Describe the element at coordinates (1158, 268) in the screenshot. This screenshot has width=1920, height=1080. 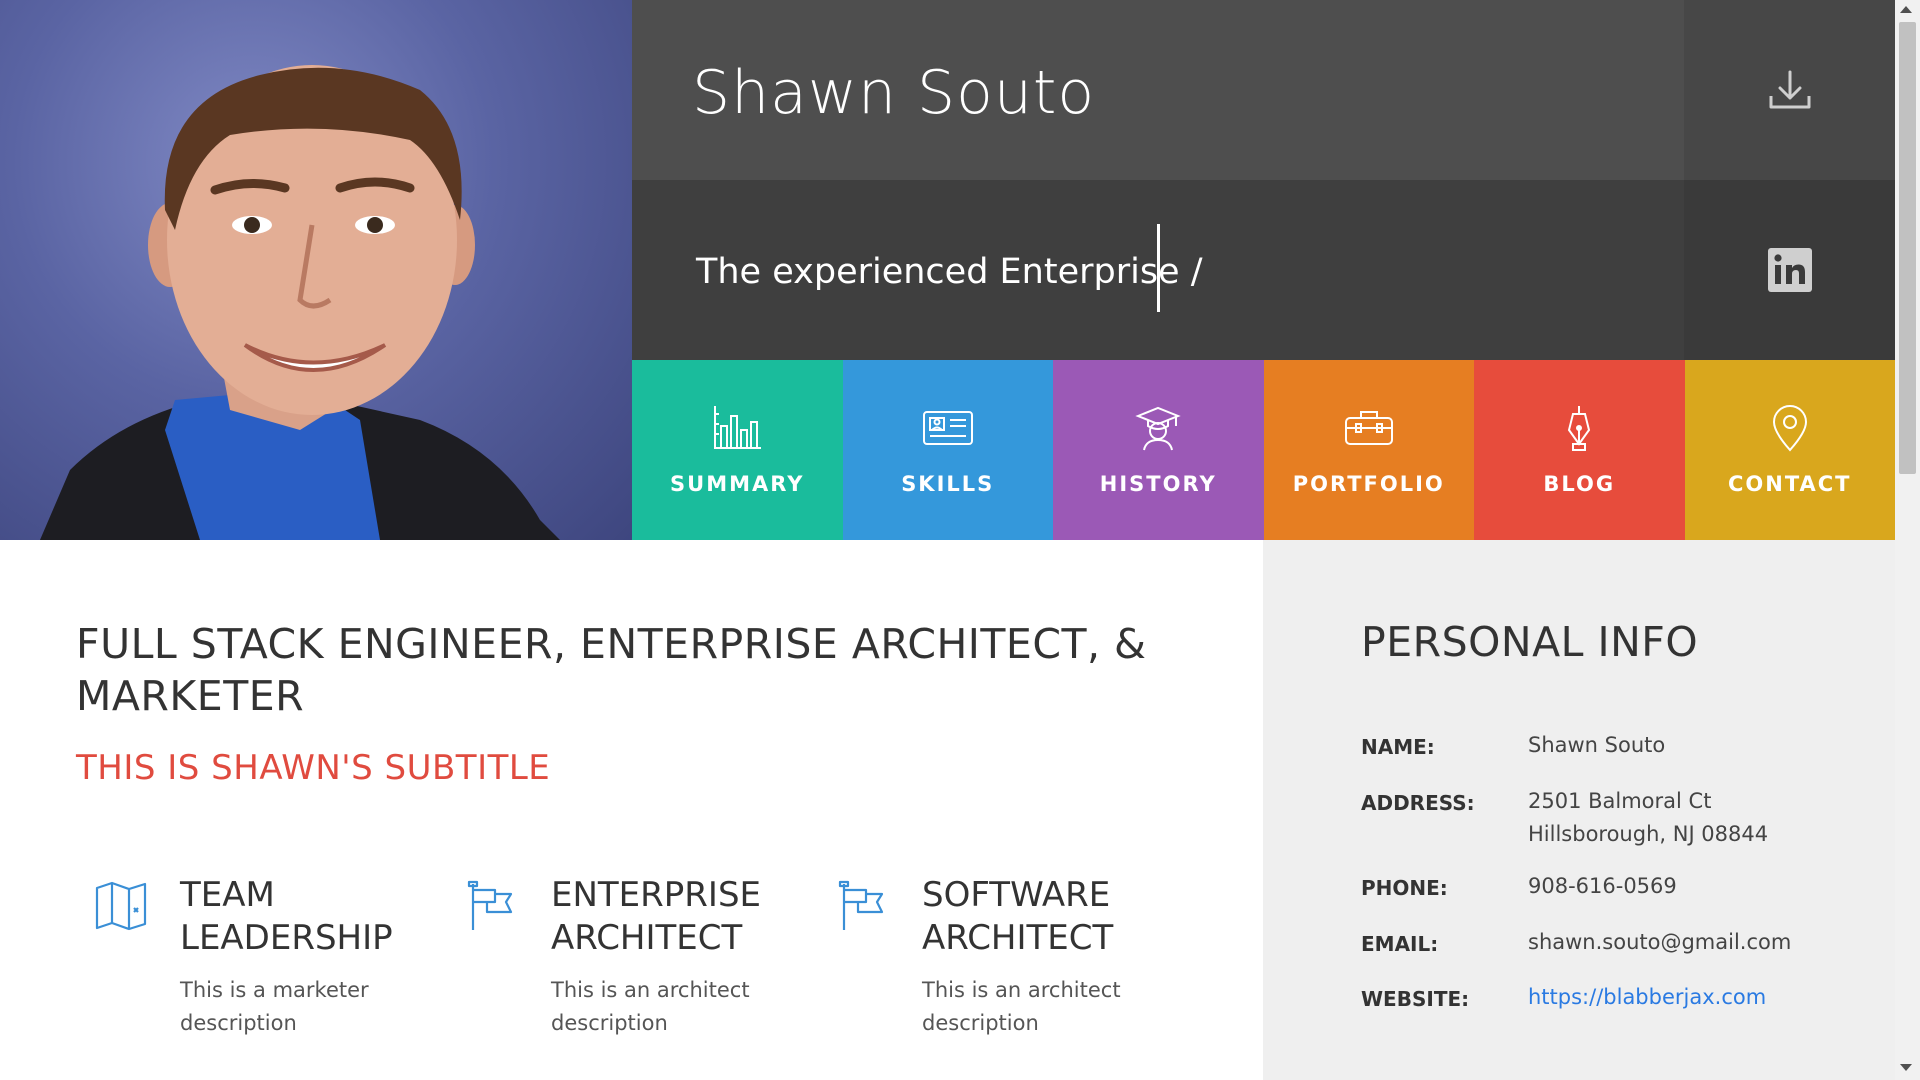
I see `typing-cursor` at that location.